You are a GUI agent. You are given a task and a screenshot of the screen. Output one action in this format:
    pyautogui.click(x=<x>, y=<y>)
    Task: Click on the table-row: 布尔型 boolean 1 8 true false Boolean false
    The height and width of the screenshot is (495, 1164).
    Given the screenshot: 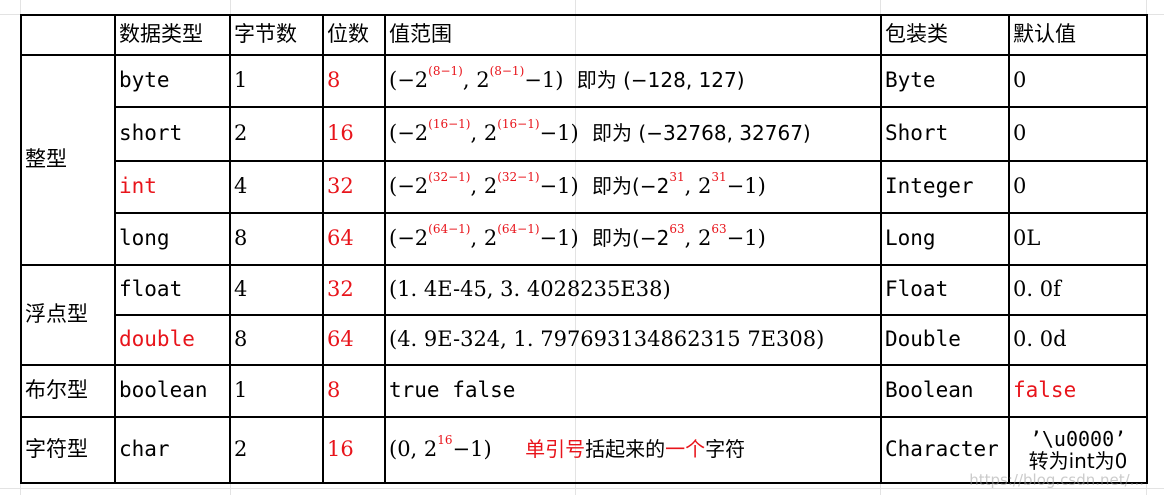 What is the action you would take?
    pyautogui.click(x=584, y=391)
    